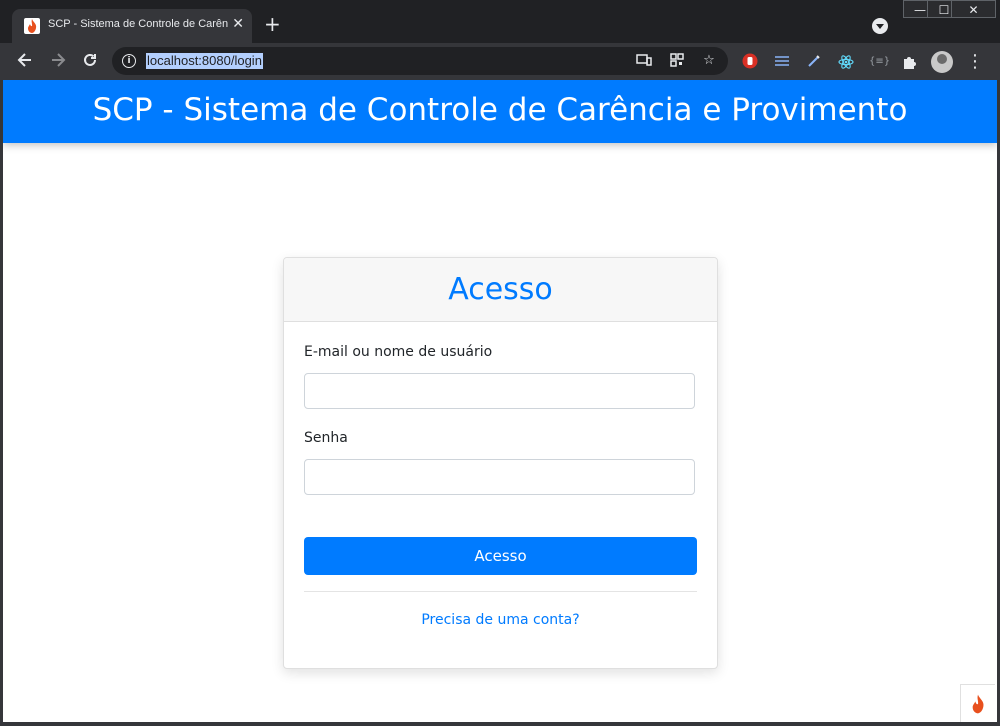 The image size is (1000, 726). Describe the element at coordinates (977, 703) in the screenshot. I see `floating-flame-icon` at that location.